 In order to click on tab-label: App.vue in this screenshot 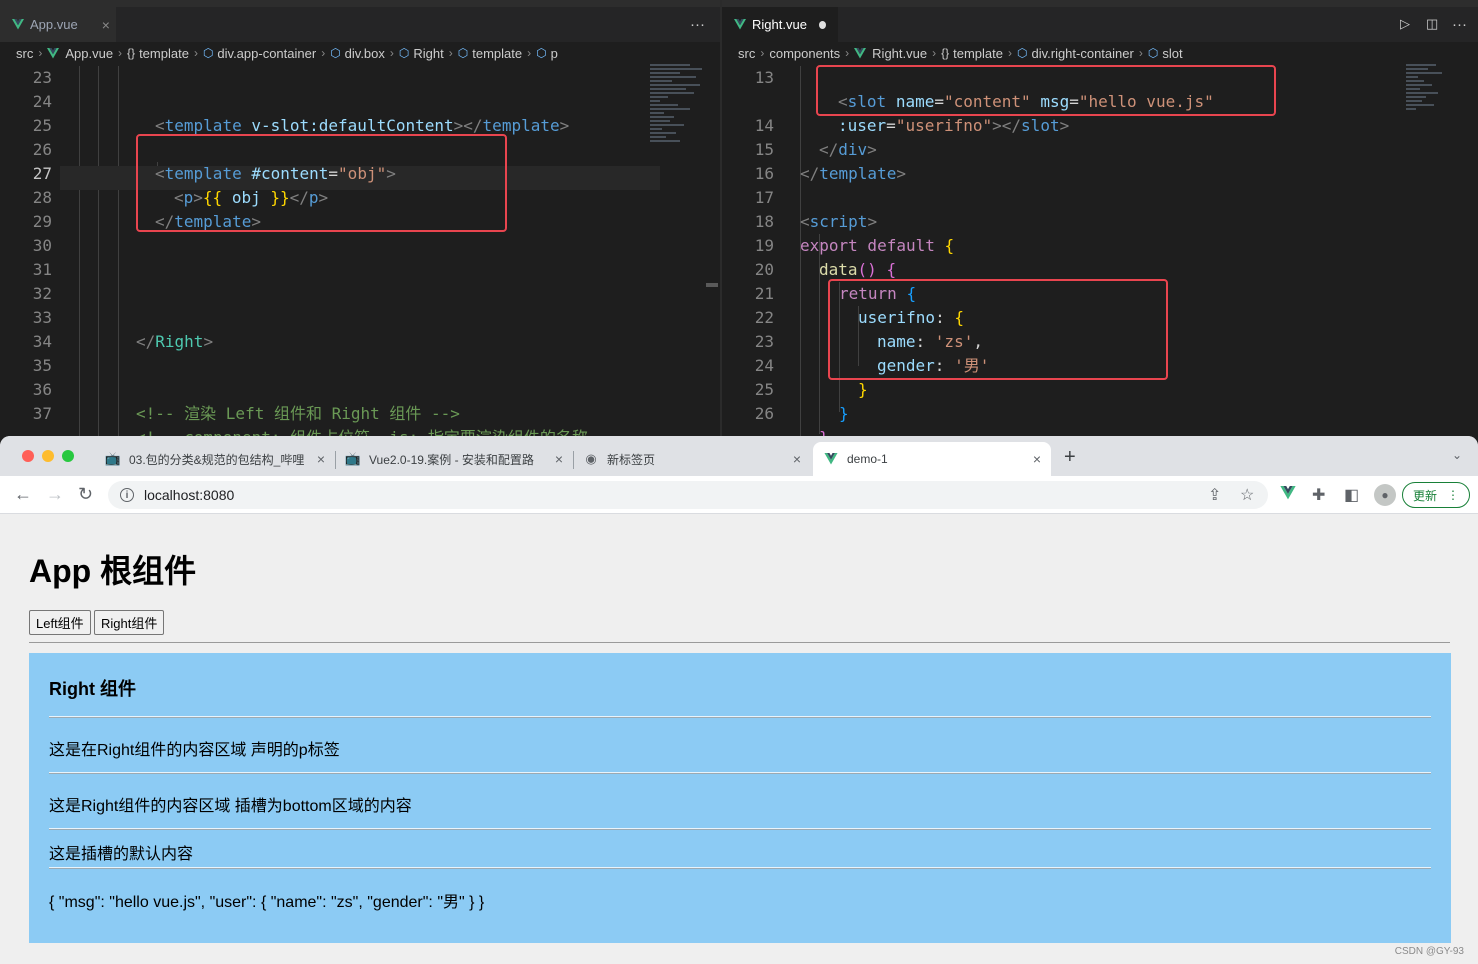, I will do `click(54, 24)`.